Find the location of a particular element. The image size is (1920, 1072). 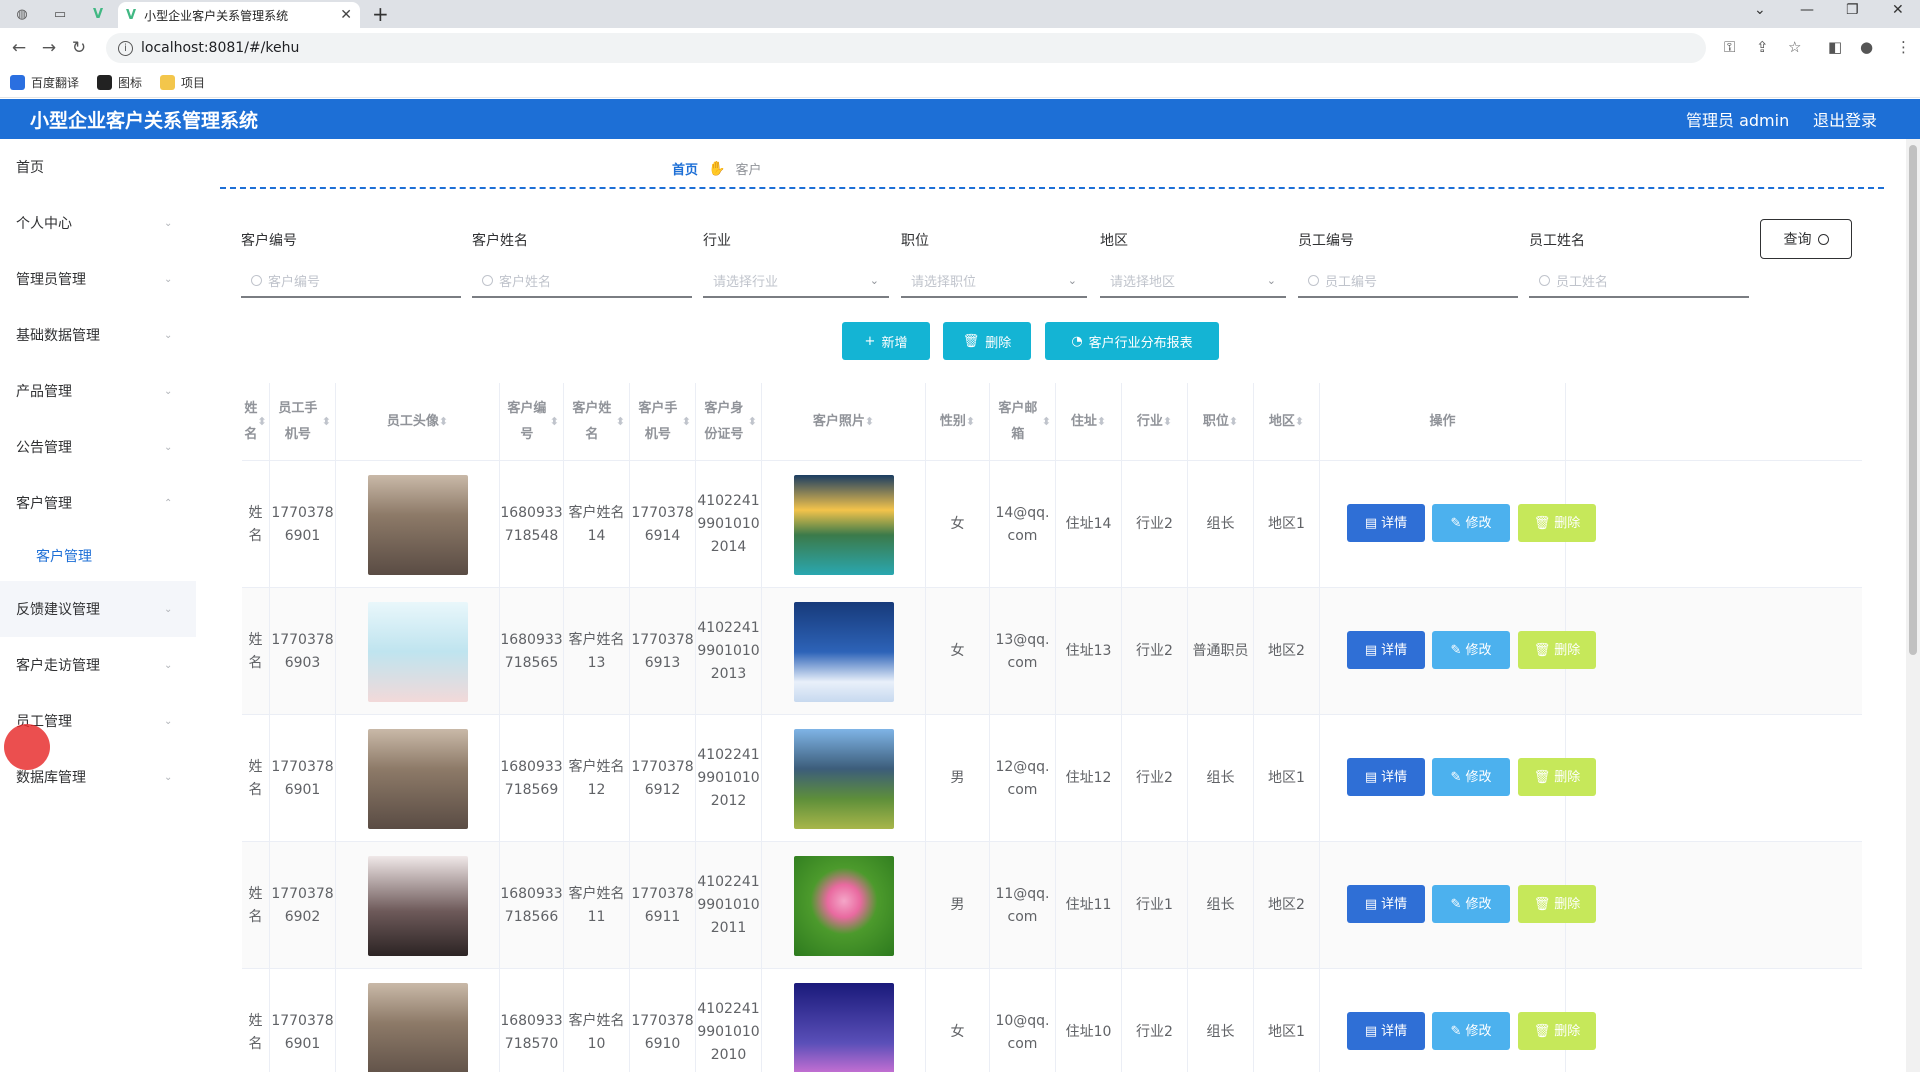

sidepanel-icon: ◧ is located at coordinates (1835, 47).